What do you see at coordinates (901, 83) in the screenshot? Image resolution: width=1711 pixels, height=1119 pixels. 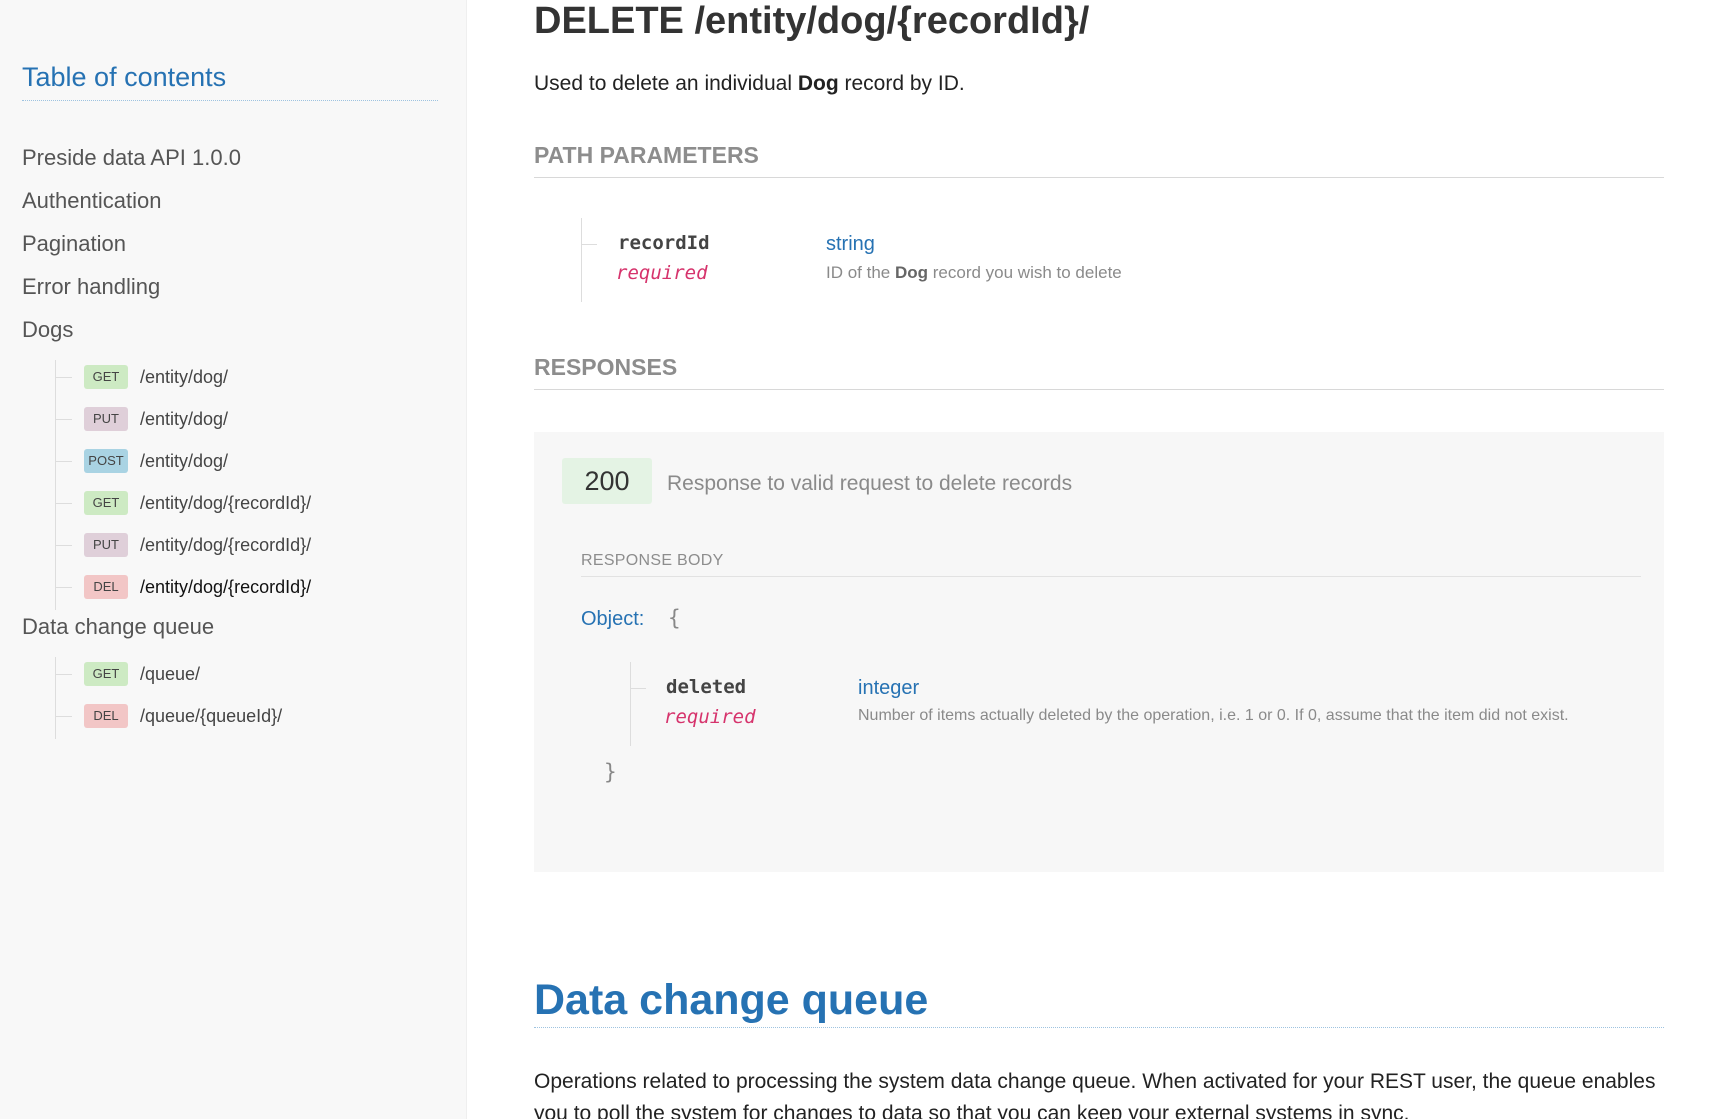 I see `desc-text: record by ID.` at bounding box center [901, 83].